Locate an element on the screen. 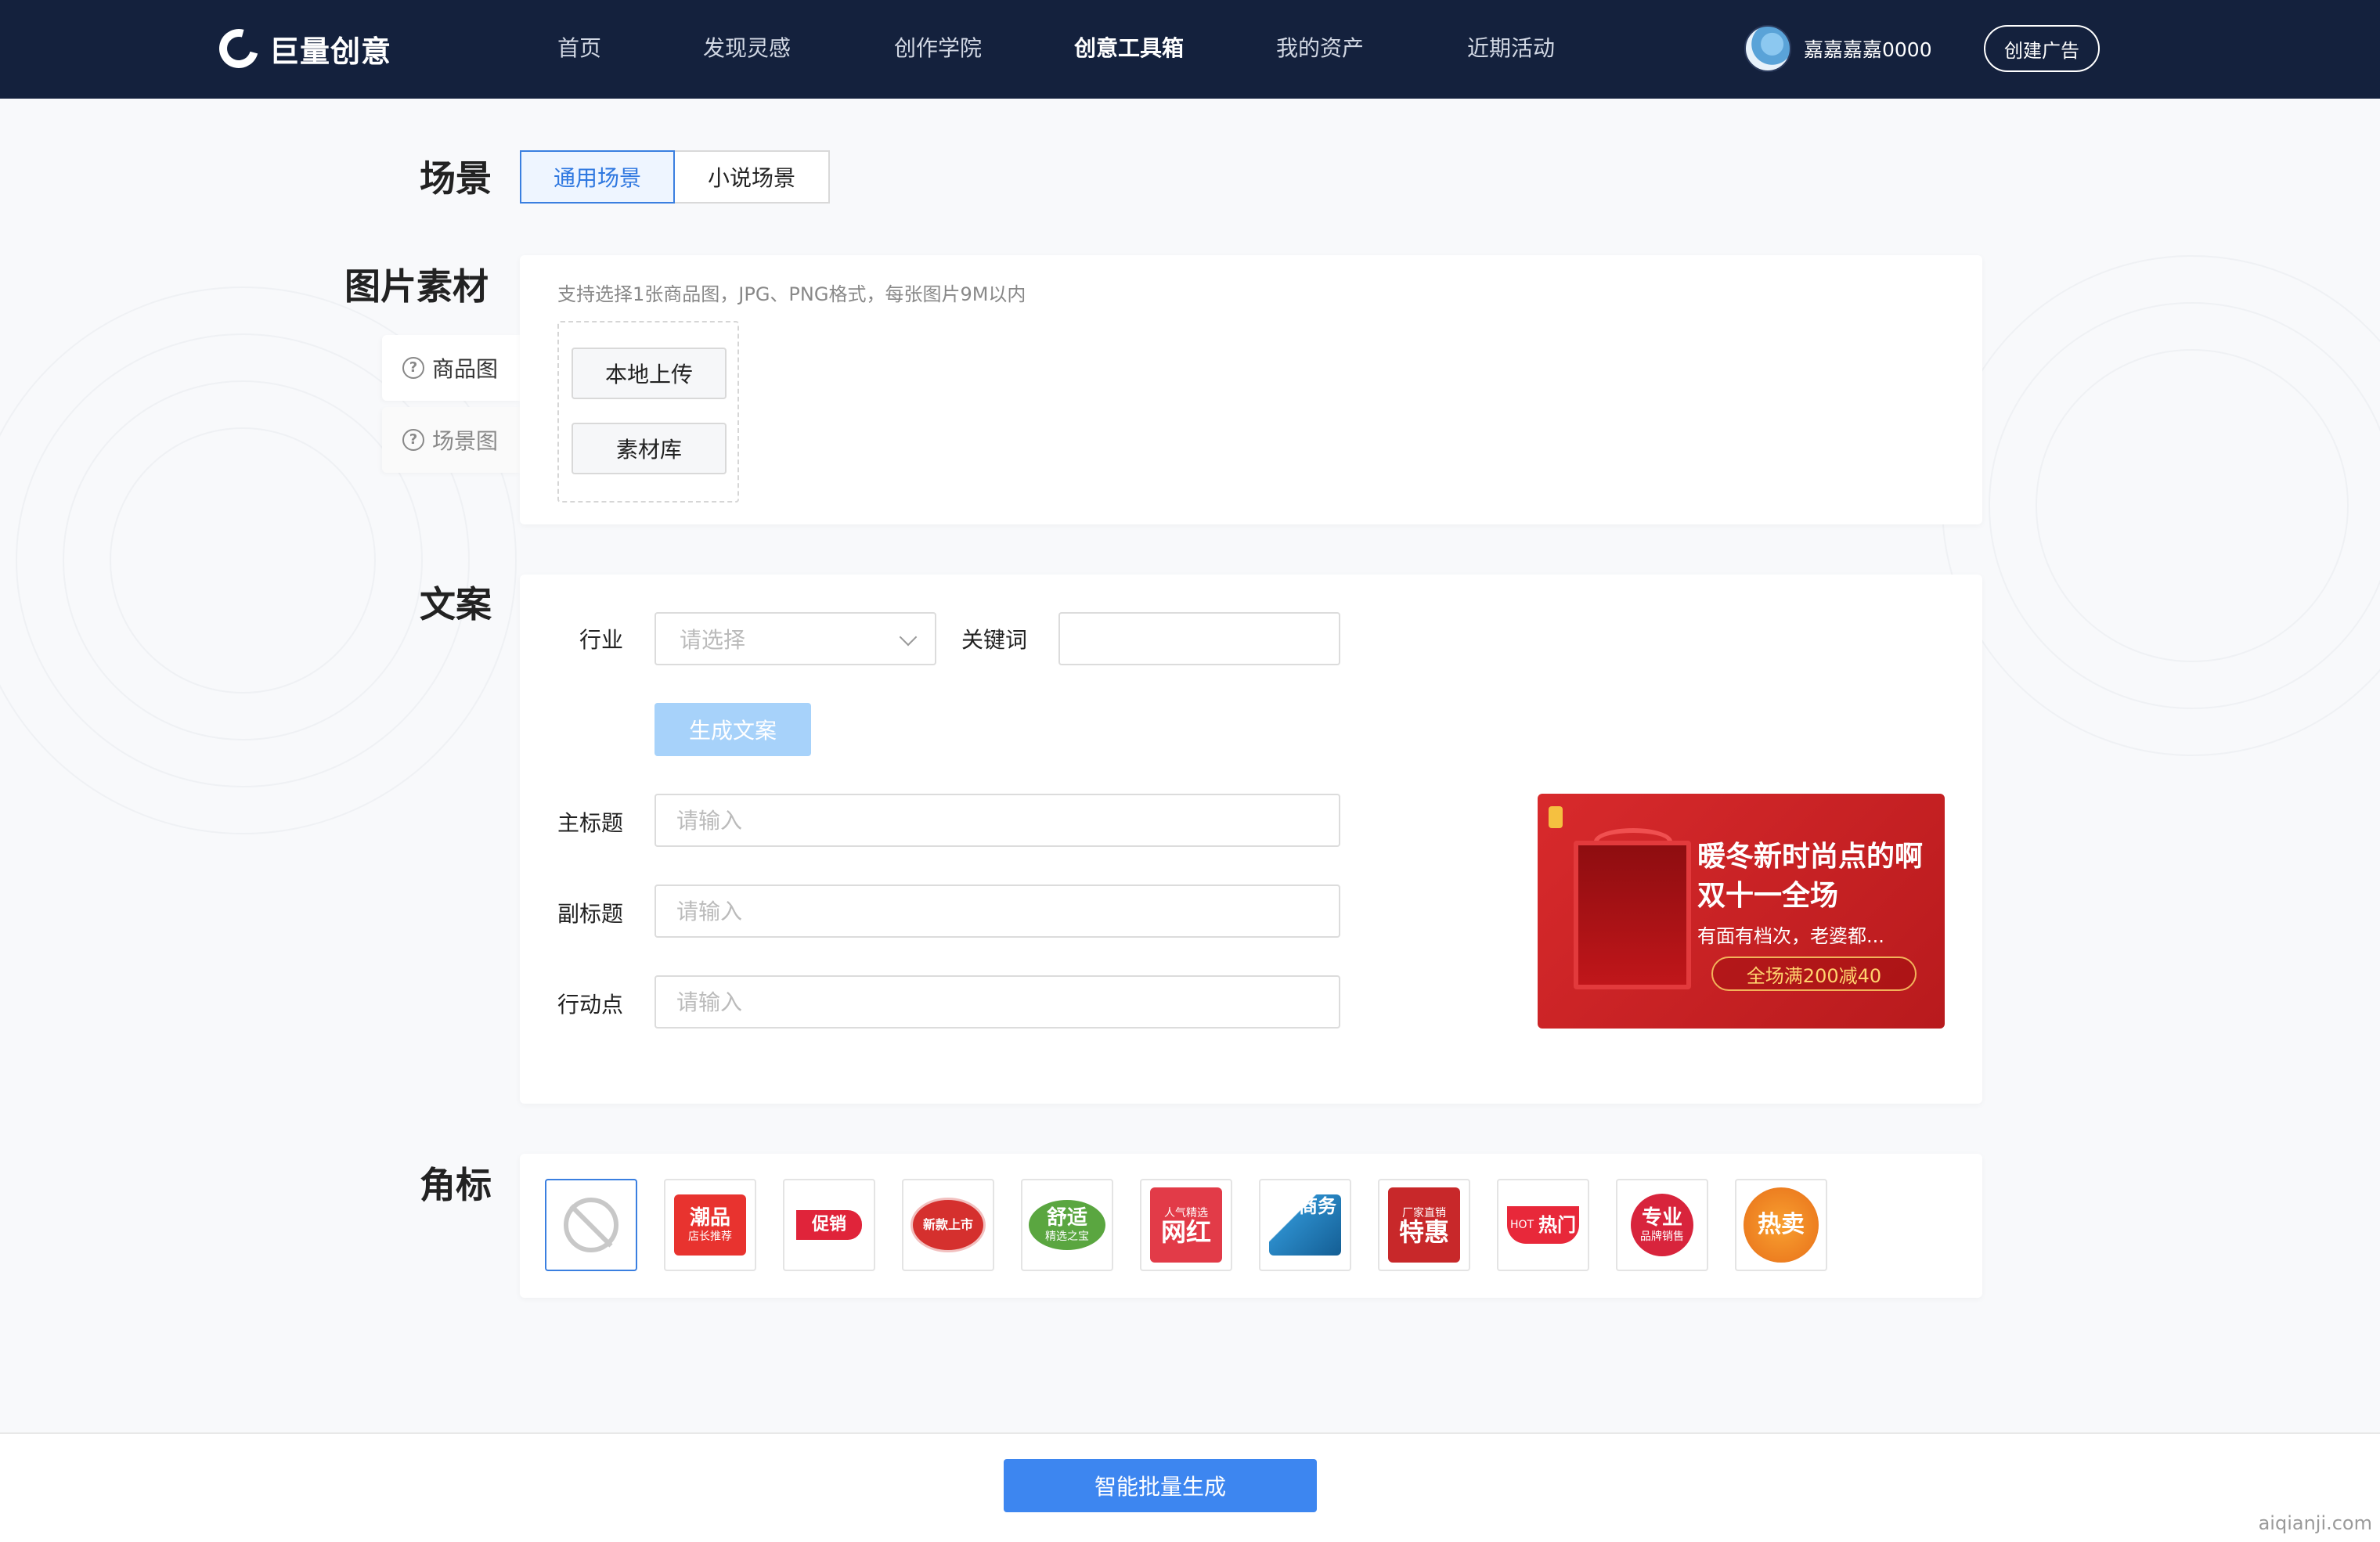  lantern-icon is located at coordinates (1556, 817).